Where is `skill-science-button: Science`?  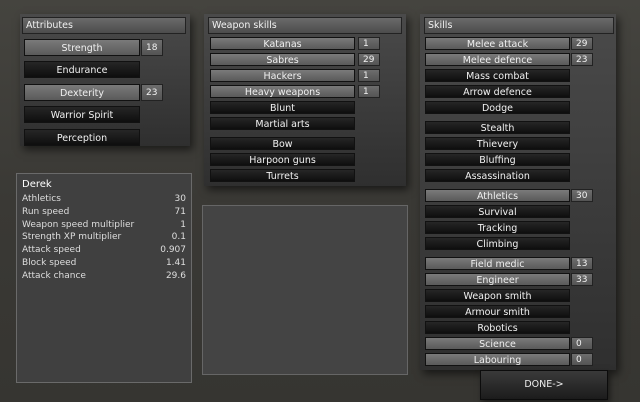 skill-science-button: Science is located at coordinates (497, 343).